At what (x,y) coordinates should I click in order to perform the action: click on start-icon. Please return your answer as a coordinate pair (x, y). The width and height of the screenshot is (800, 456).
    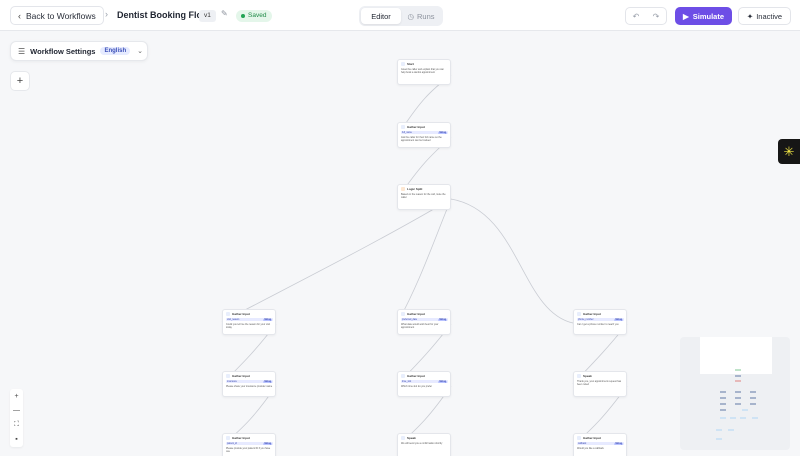
    Looking at the image, I should click on (403, 64).